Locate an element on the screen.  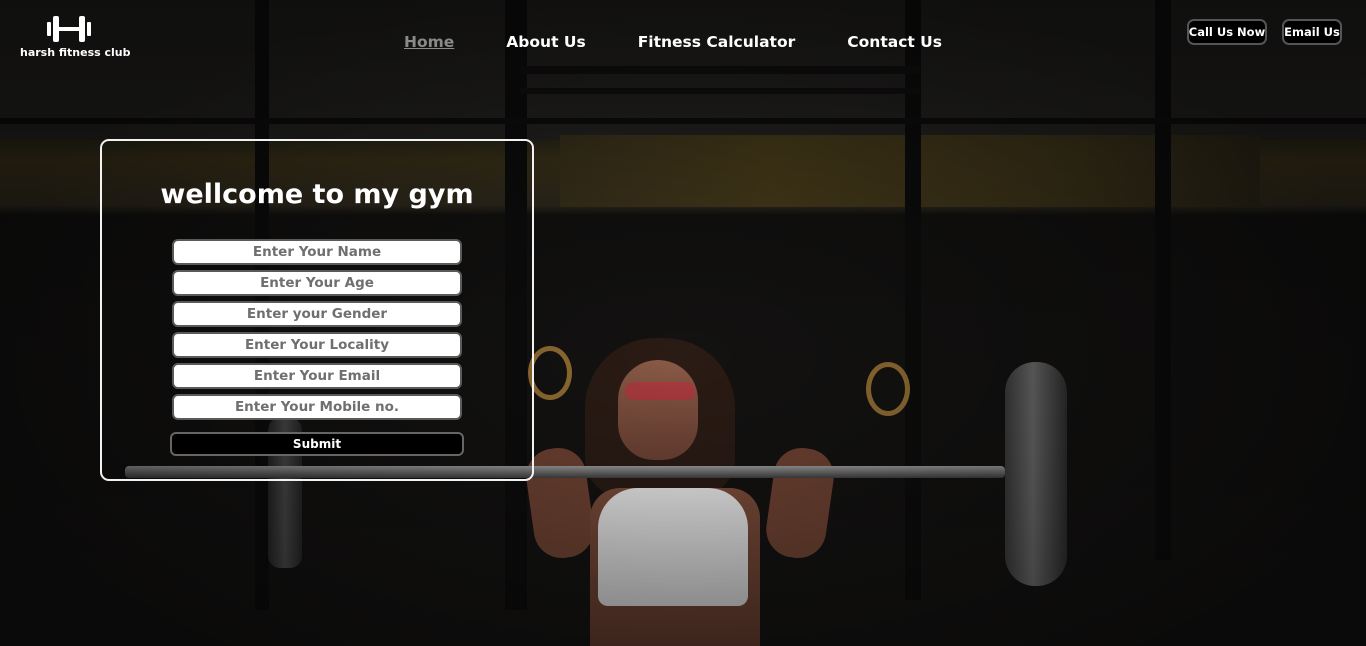
gender-input is located at coordinates (317, 314).